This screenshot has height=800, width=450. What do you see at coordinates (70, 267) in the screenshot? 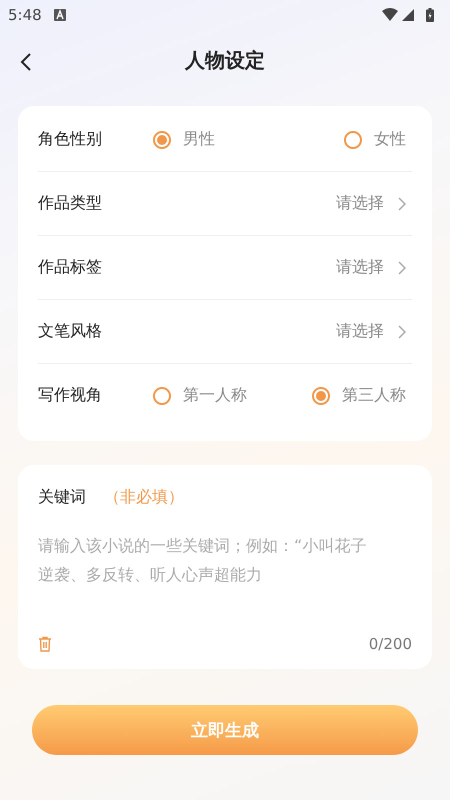
I see `row-label: 作品标签` at bounding box center [70, 267].